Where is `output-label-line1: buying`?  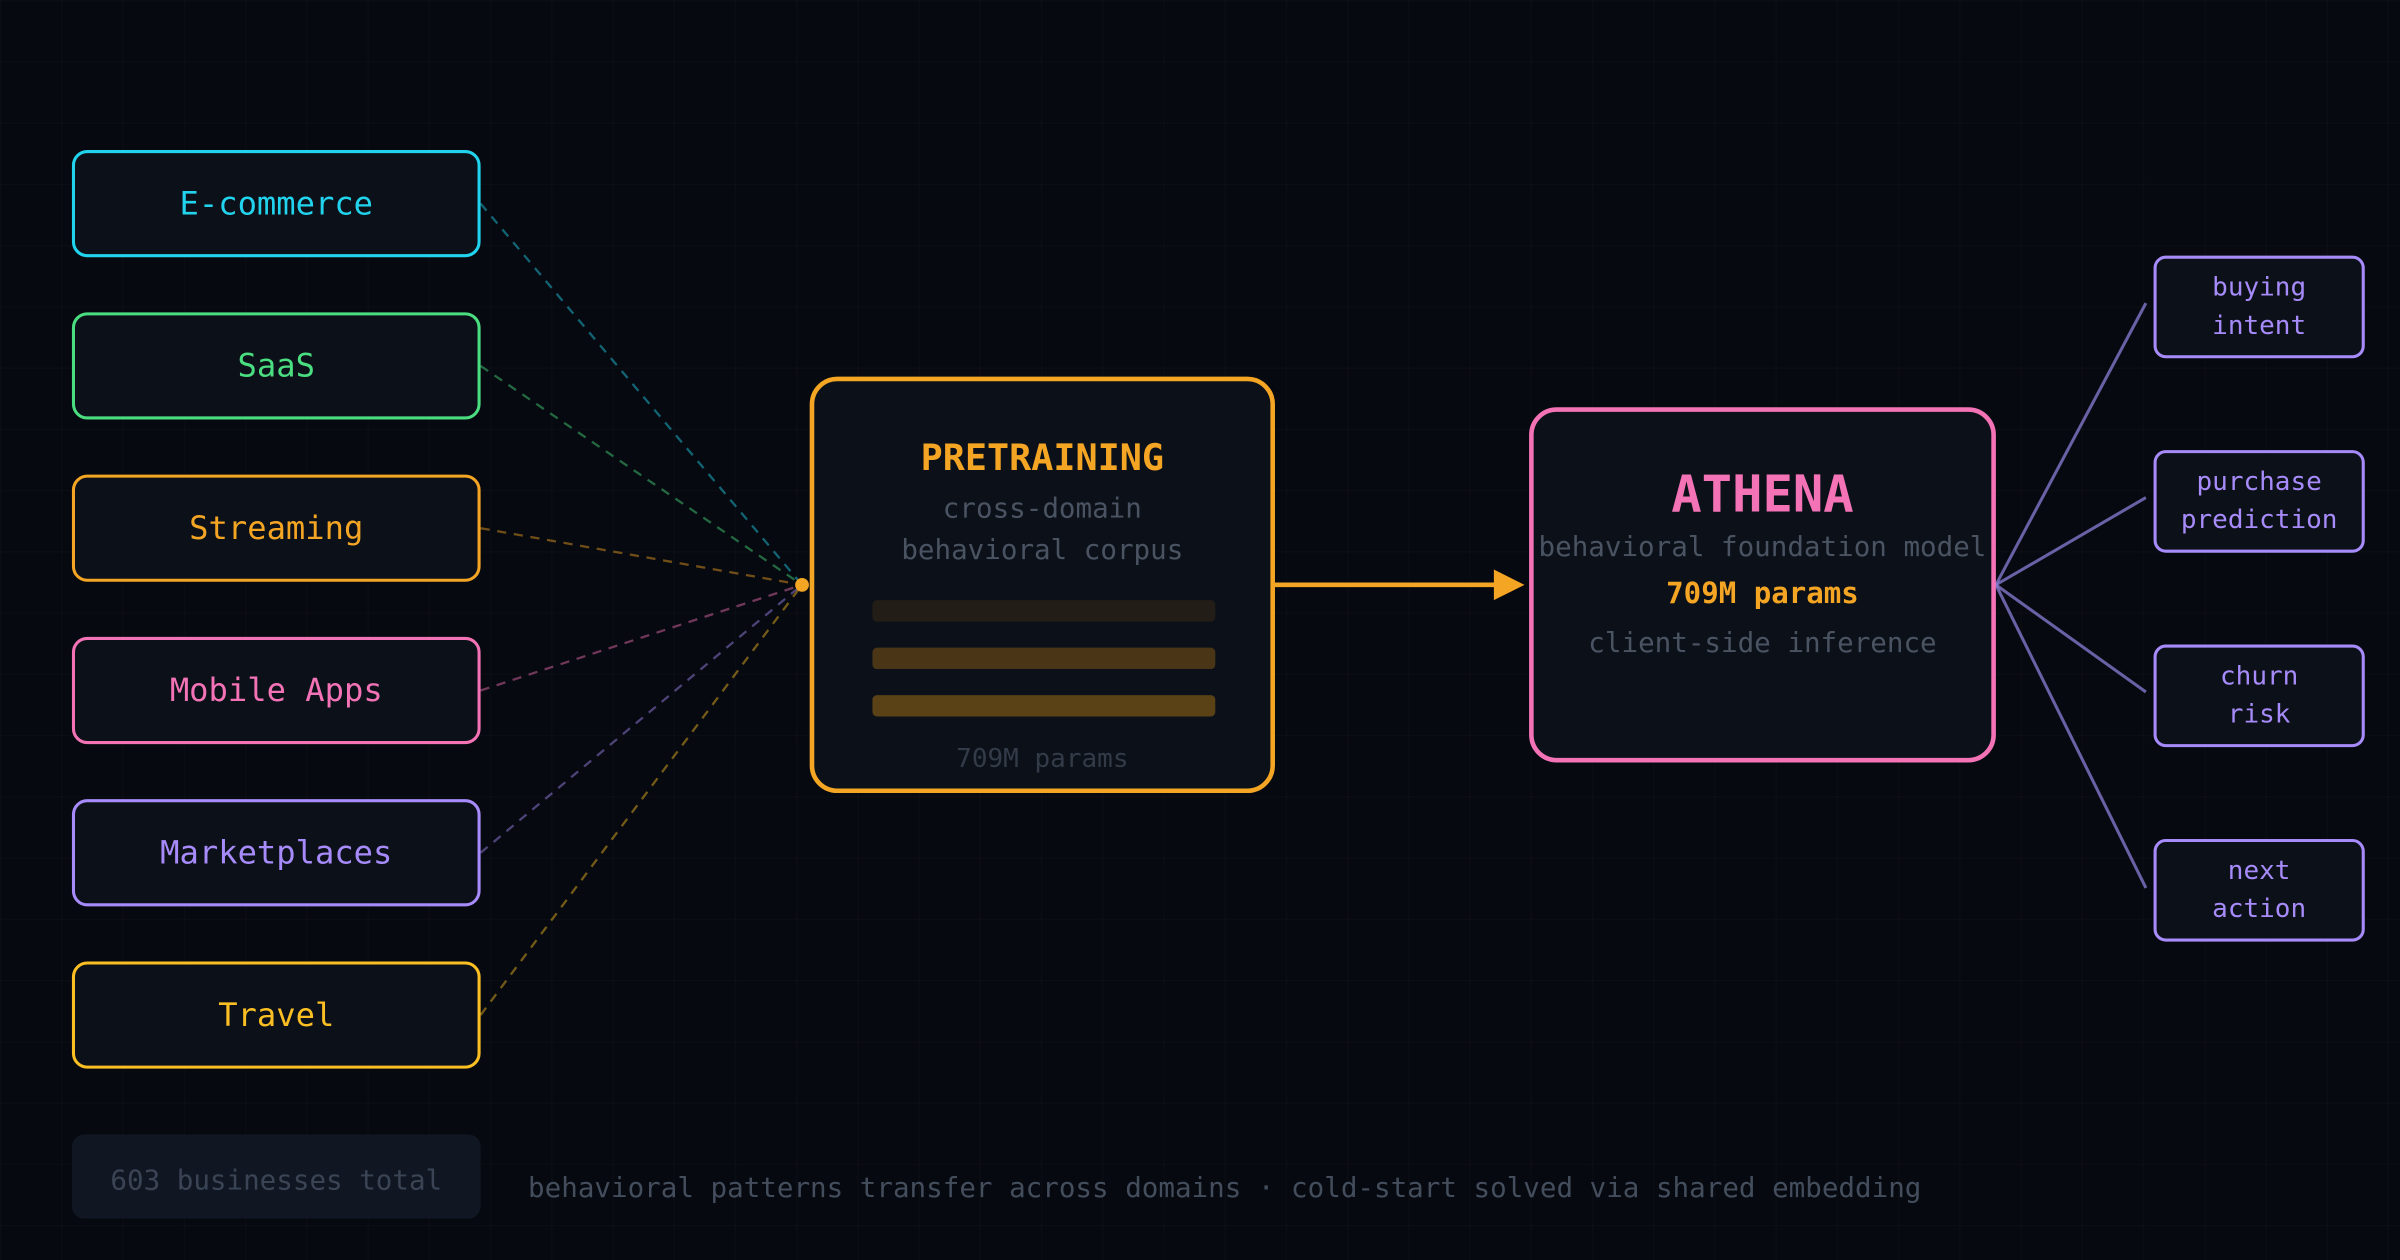
output-label-line1: buying is located at coordinates (2259, 287).